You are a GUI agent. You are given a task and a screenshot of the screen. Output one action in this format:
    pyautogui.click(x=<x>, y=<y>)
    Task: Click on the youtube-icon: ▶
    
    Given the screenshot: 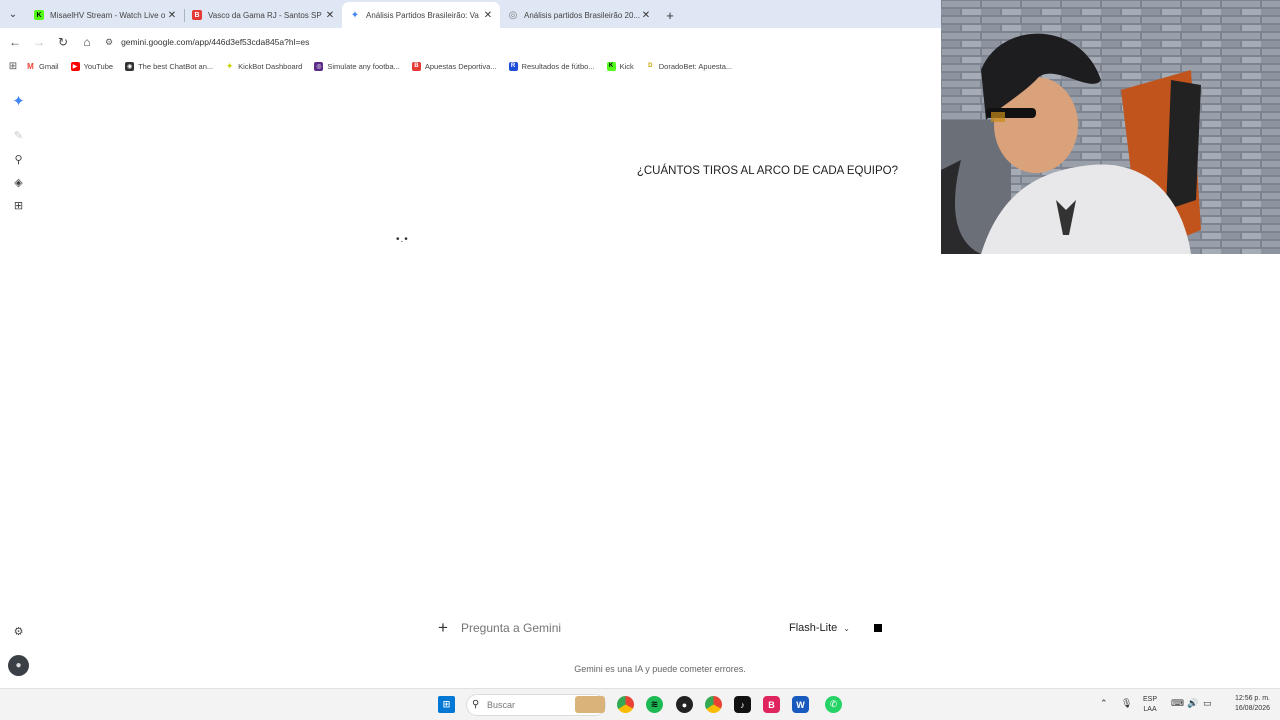 What is the action you would take?
    pyautogui.click(x=75, y=66)
    